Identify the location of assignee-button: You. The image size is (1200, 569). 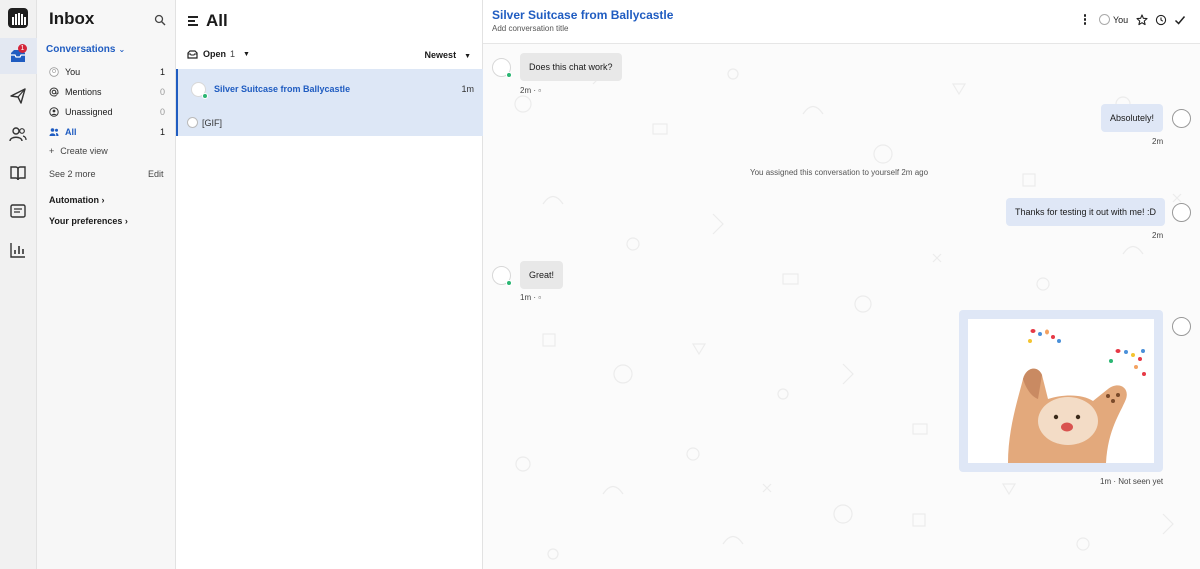
(1113, 19).